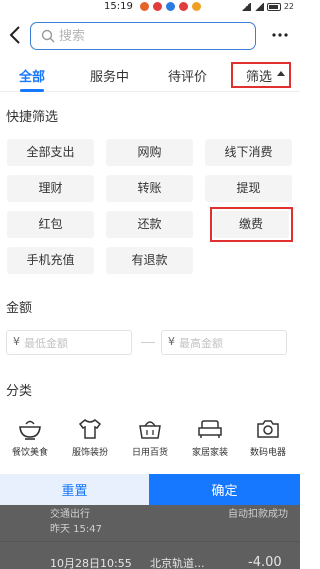 The height and width of the screenshot is (569, 320). I want to click on reset-button: 重置, so click(74, 489).